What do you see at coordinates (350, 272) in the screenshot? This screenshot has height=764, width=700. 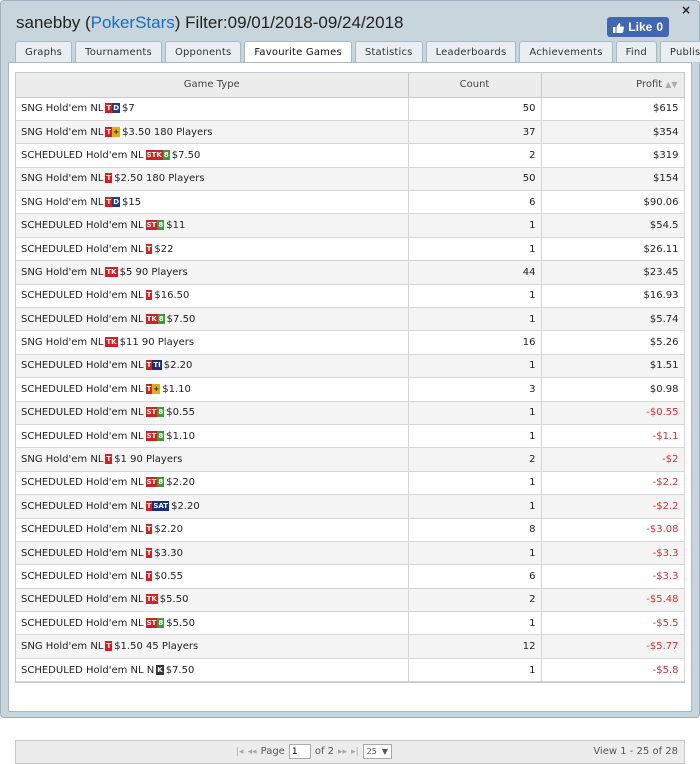 I see `table-row: SNG Hold'em NL TK $5 90 Players 44 $23.45` at bounding box center [350, 272].